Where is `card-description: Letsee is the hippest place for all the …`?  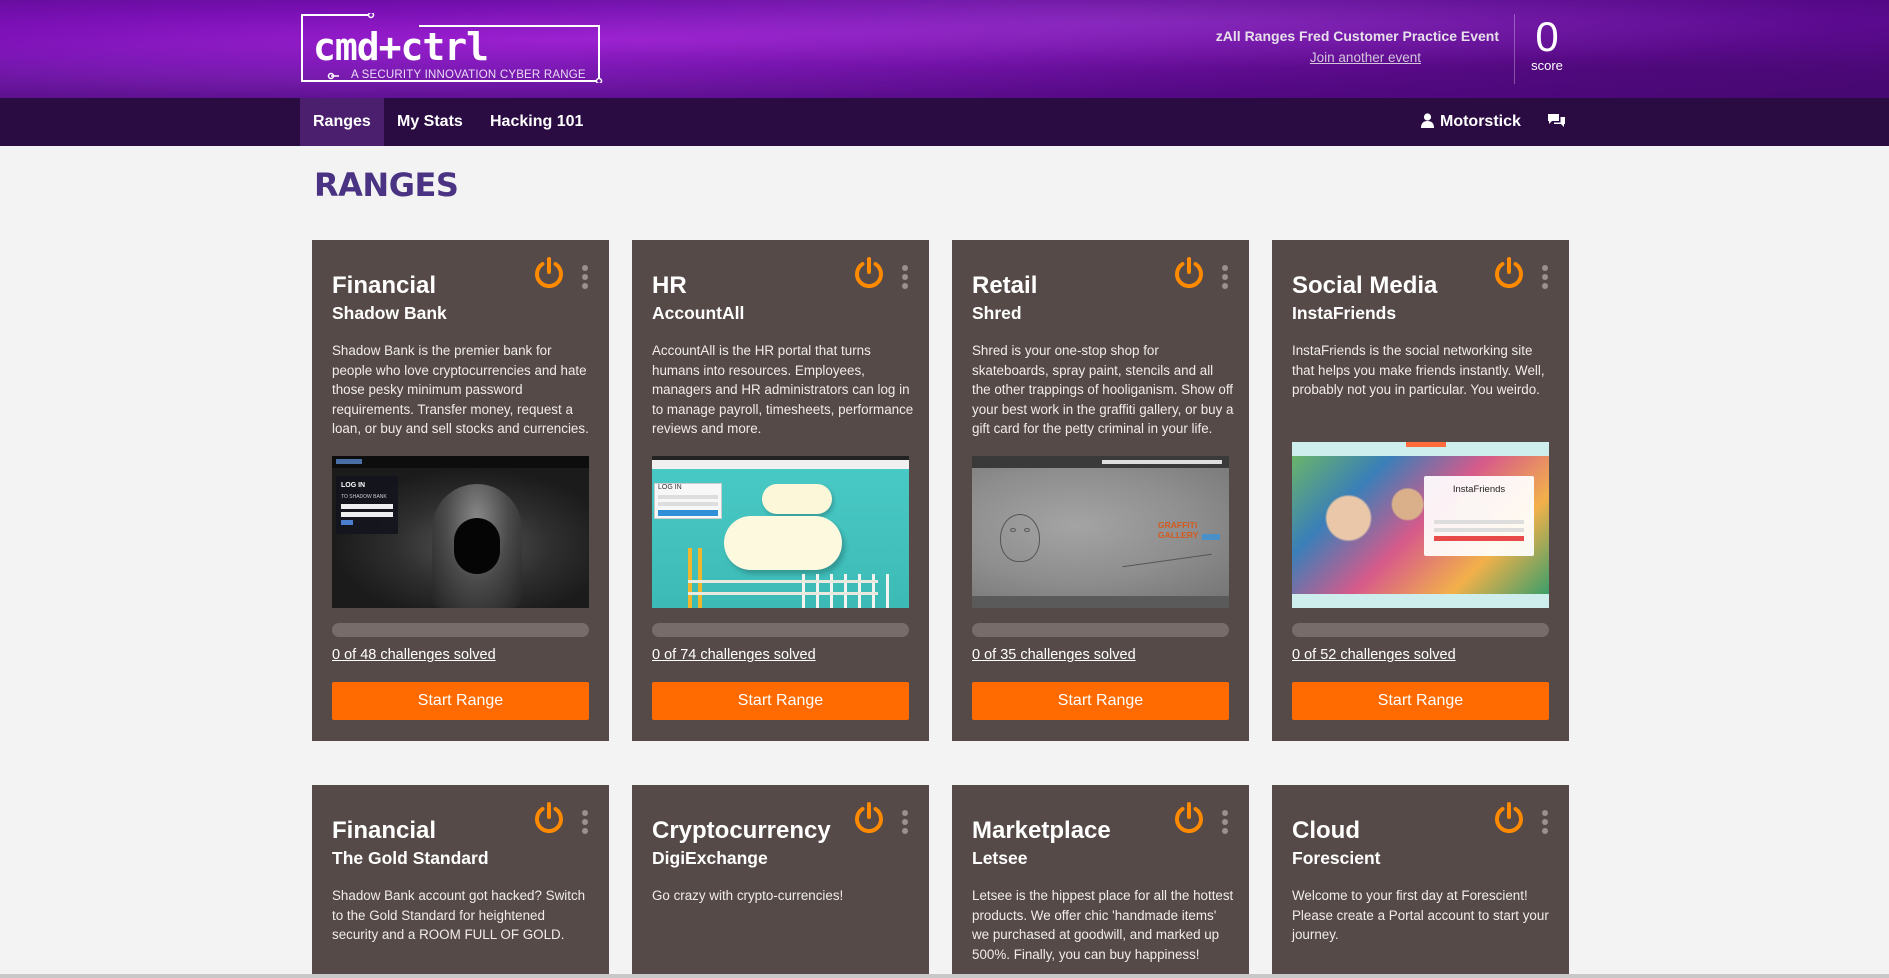
card-description: Letsee is the hippest place for all the … is located at coordinates (1103, 925).